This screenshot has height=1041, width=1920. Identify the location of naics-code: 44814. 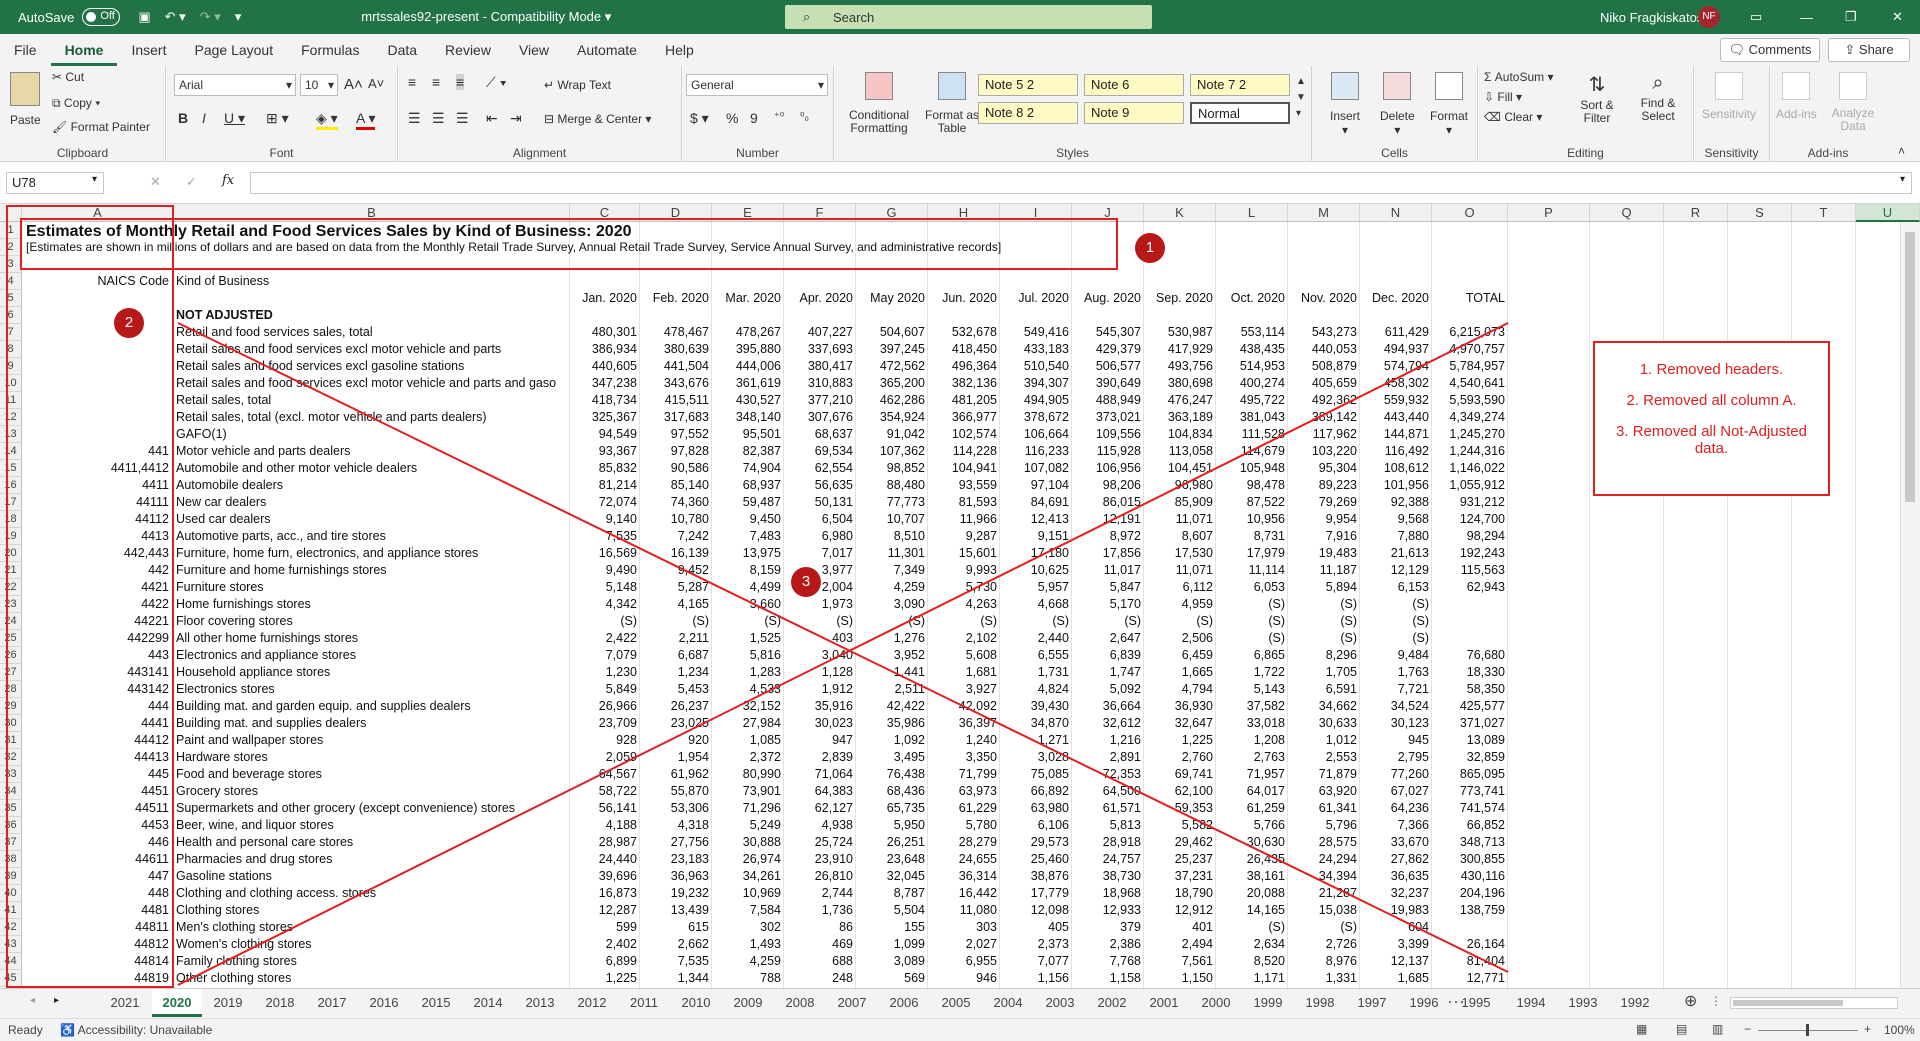
(97, 961).